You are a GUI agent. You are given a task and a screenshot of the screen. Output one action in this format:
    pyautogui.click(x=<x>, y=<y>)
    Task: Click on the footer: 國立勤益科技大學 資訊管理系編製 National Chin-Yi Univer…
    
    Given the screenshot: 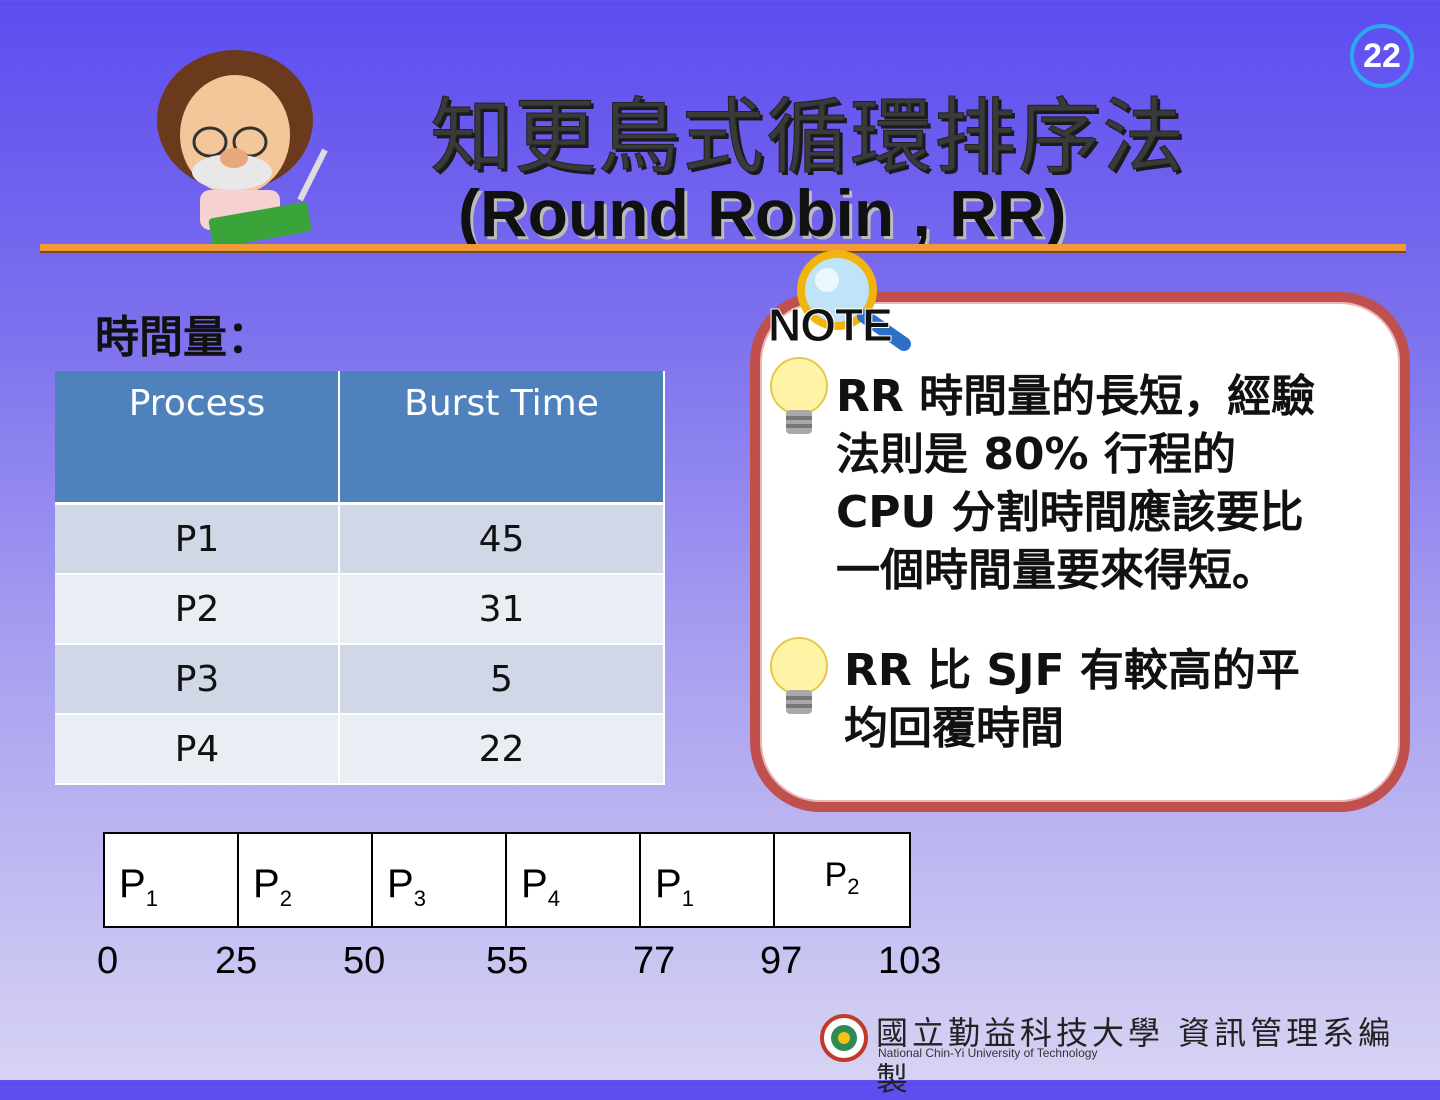 What is the action you would take?
    pyautogui.click(x=1120, y=1053)
    